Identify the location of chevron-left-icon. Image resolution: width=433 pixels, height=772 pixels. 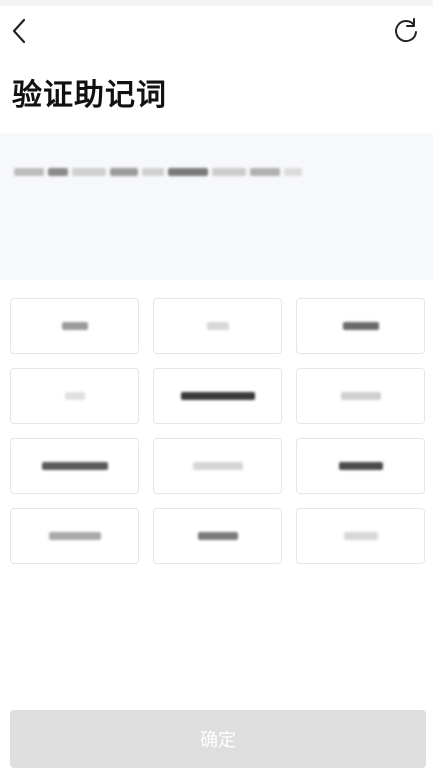
(19, 31).